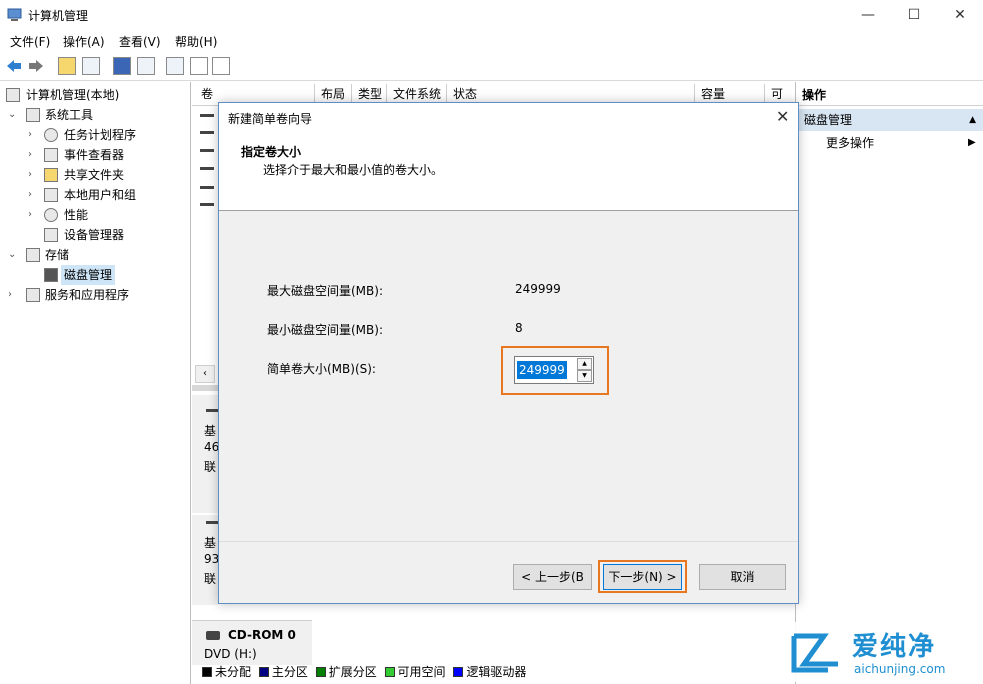 This screenshot has width=983, height=684. What do you see at coordinates (894, 647) in the screenshot?
I see `watermark-brand: 爱纯净` at bounding box center [894, 647].